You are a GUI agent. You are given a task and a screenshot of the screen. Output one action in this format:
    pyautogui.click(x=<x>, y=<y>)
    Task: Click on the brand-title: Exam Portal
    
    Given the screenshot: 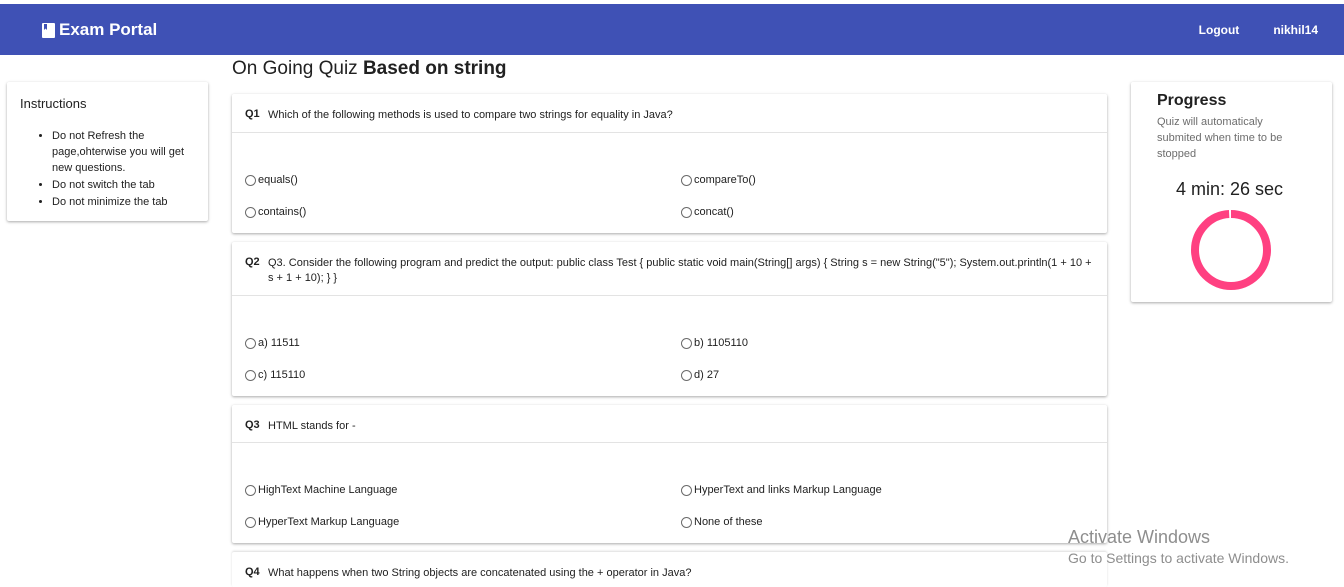 What is the action you would take?
    pyautogui.click(x=108, y=29)
    